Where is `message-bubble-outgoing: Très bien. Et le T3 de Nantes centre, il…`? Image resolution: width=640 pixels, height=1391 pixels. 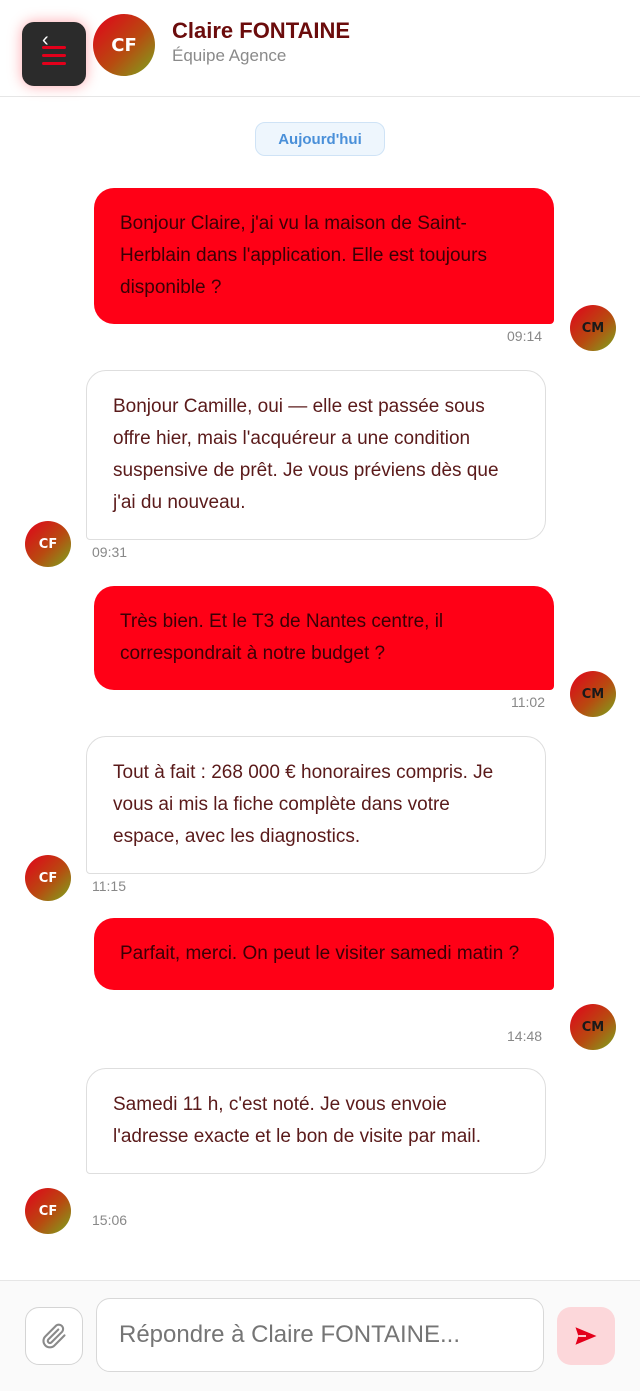
message-bubble-outgoing: Très bien. Et le T3 de Nantes centre, il… is located at coordinates (324, 638).